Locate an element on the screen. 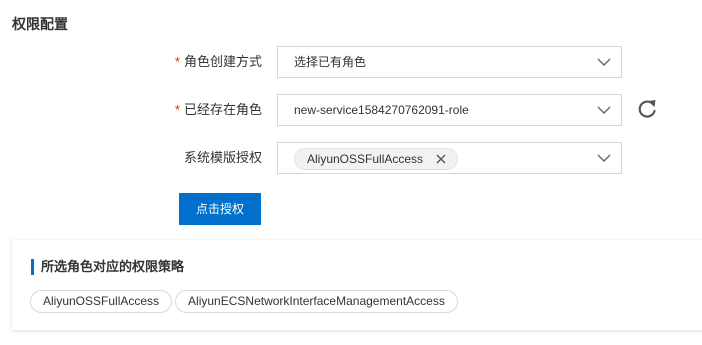 The height and width of the screenshot is (345, 702). existing-role-label-text: 已经存在角色 is located at coordinates (222, 109).